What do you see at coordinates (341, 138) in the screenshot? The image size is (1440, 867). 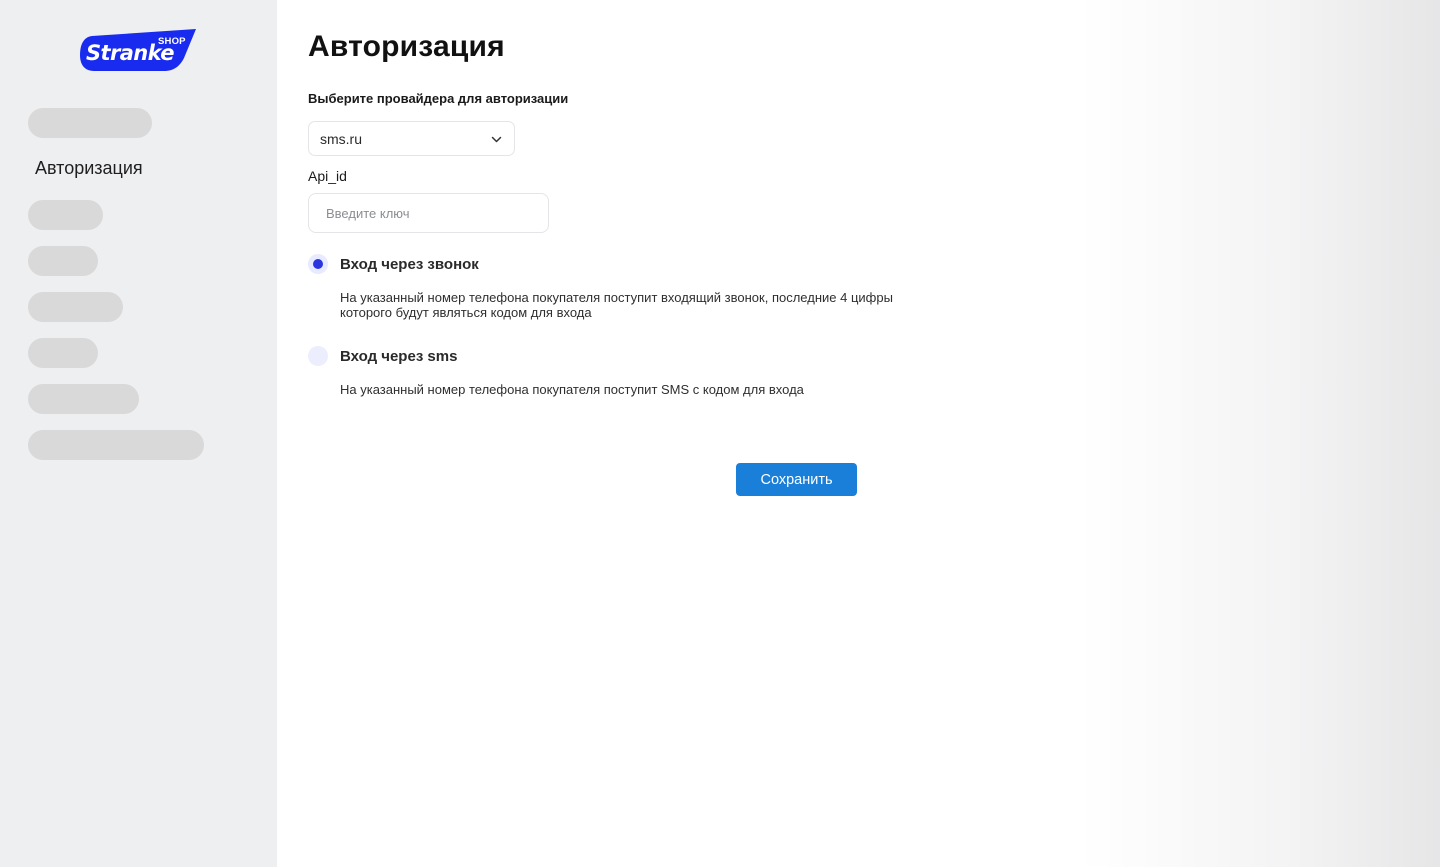 I see `provider-select-value: sms.ru` at bounding box center [341, 138].